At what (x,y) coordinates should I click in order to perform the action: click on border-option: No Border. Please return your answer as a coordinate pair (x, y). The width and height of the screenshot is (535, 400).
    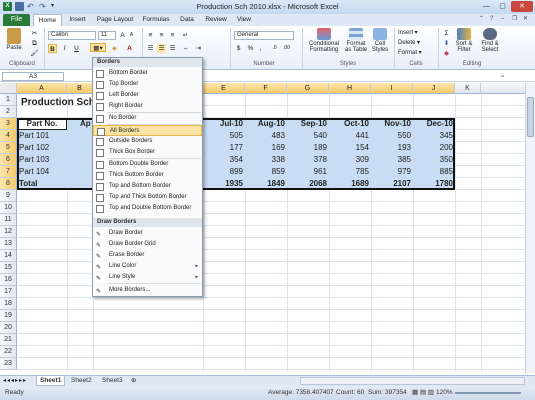
    Looking at the image, I should click on (147, 118).